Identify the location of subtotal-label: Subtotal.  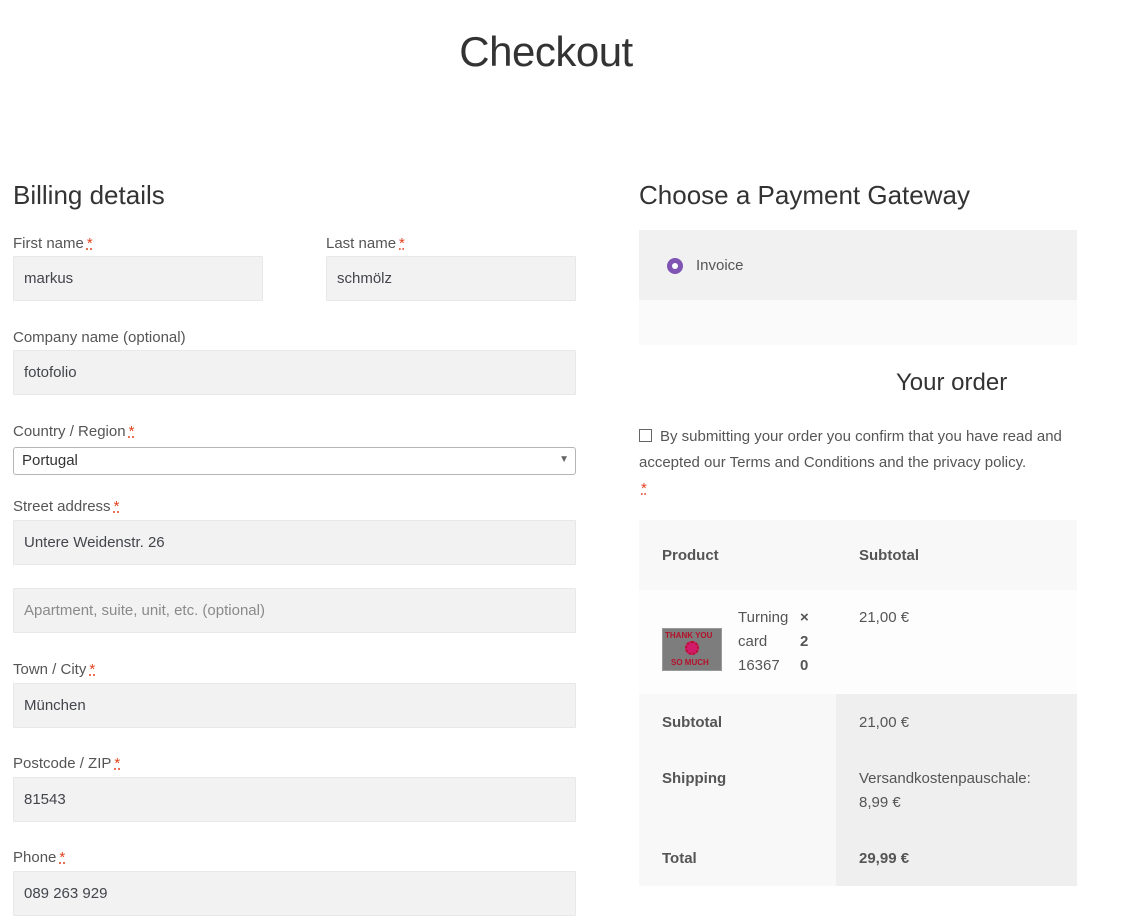
(692, 722).